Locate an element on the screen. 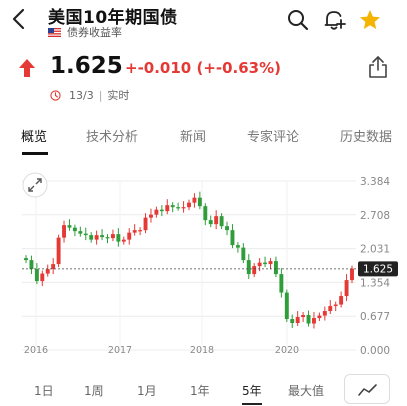 This screenshot has width=407, height=406. current-price-tag: 1.625 is located at coordinates (378, 269).